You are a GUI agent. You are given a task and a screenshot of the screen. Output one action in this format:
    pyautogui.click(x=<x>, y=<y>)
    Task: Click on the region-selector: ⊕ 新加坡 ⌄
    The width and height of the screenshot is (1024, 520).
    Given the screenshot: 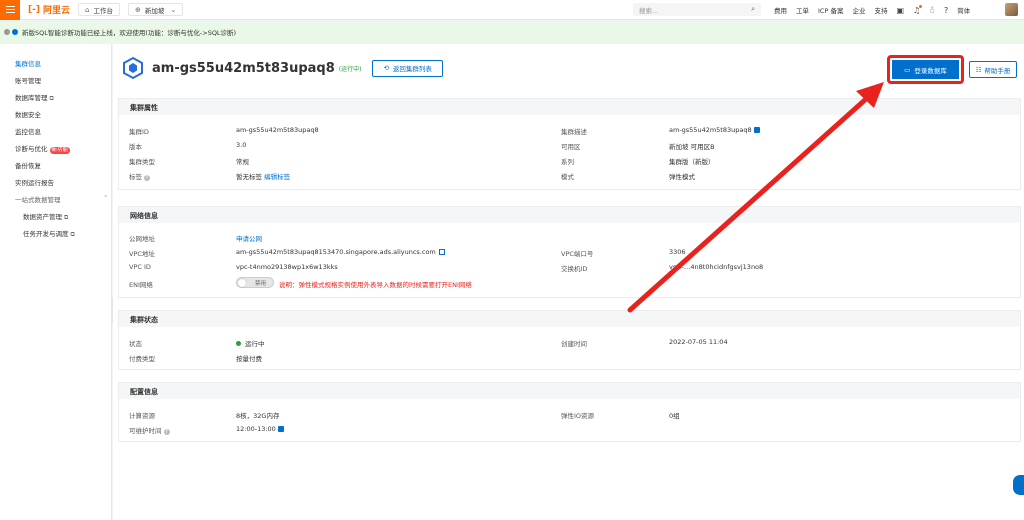 What is the action you would take?
    pyautogui.click(x=155, y=9)
    